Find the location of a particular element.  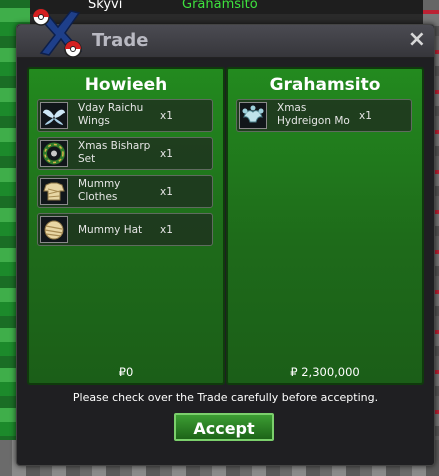

player-name-tag: Grahamsito is located at coordinates (220, 6).